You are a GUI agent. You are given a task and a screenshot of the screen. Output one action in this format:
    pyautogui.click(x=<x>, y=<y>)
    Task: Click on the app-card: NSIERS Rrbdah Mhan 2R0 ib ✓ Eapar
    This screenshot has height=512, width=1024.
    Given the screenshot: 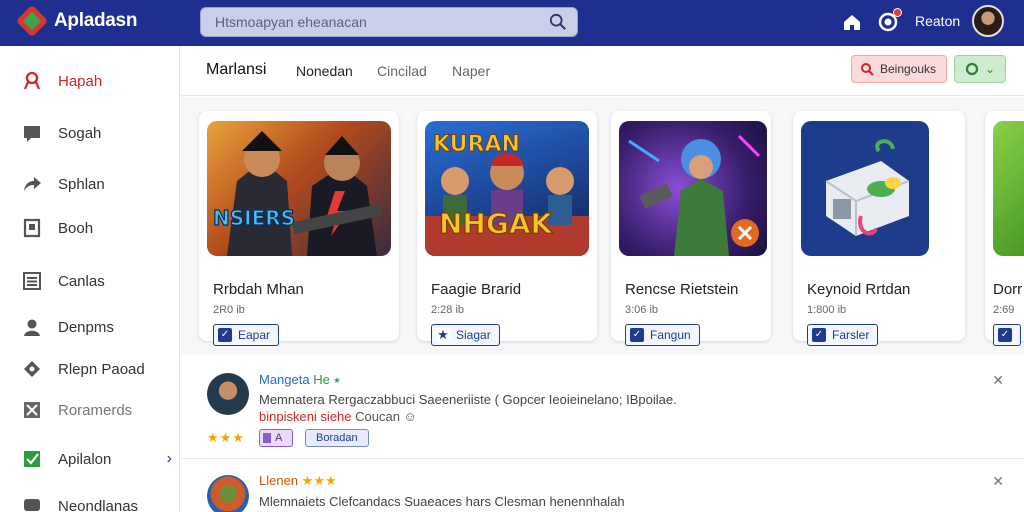 What is the action you would take?
    pyautogui.click(x=299, y=228)
    